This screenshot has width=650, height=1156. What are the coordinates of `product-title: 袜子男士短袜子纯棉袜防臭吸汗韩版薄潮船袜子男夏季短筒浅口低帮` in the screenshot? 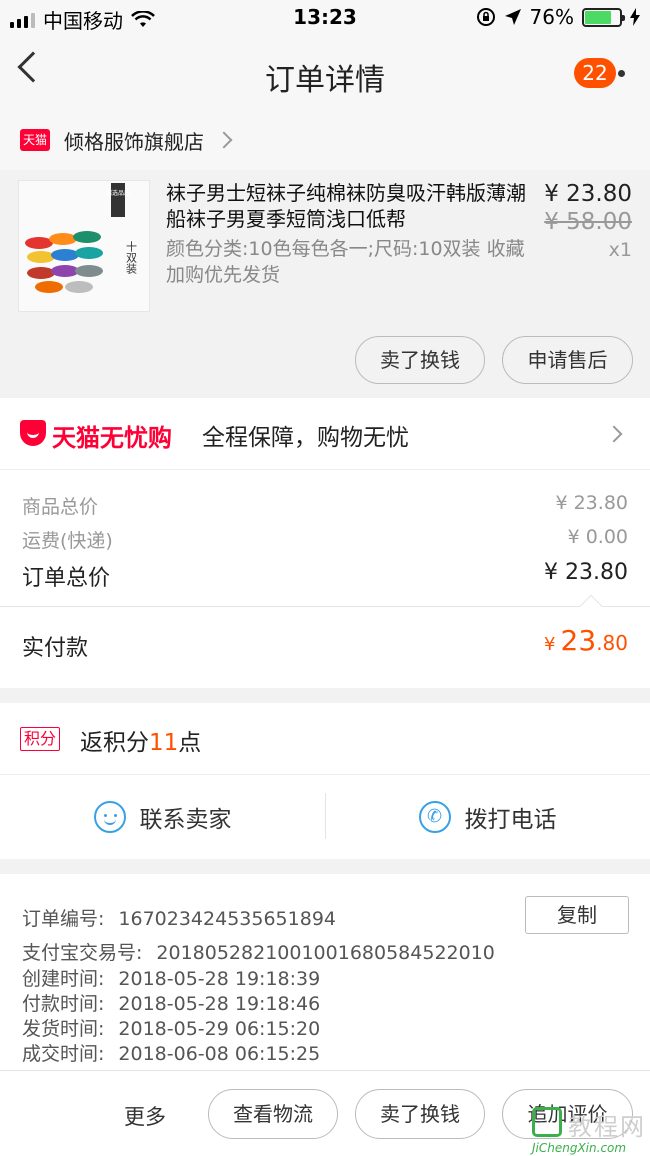 It's located at (347, 206).